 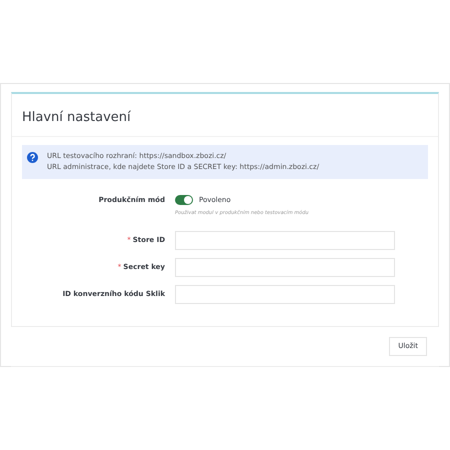 What do you see at coordinates (32, 157) in the screenshot?
I see `help-icon` at bounding box center [32, 157].